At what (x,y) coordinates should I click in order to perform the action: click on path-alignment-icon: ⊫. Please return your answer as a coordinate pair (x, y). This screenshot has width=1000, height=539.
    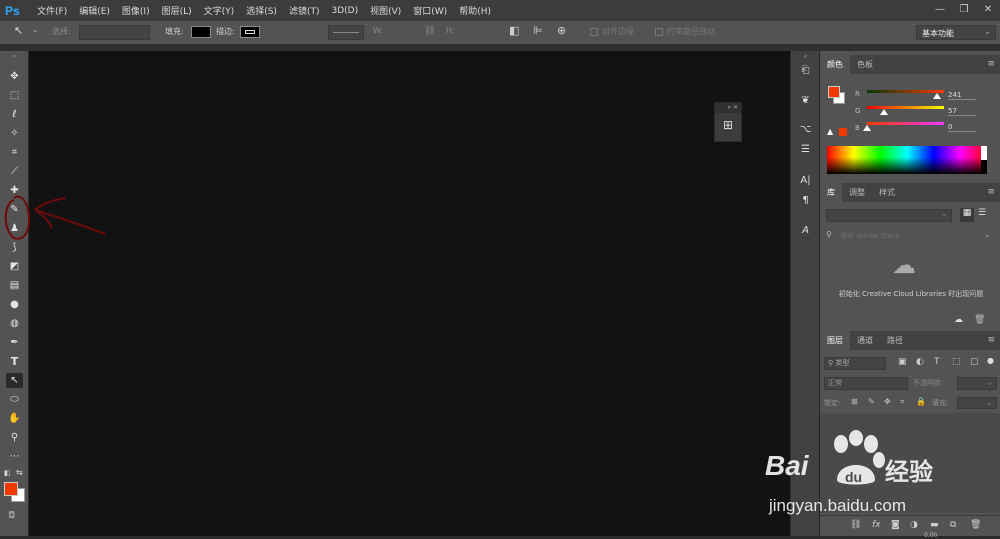
    Looking at the image, I should click on (538, 30).